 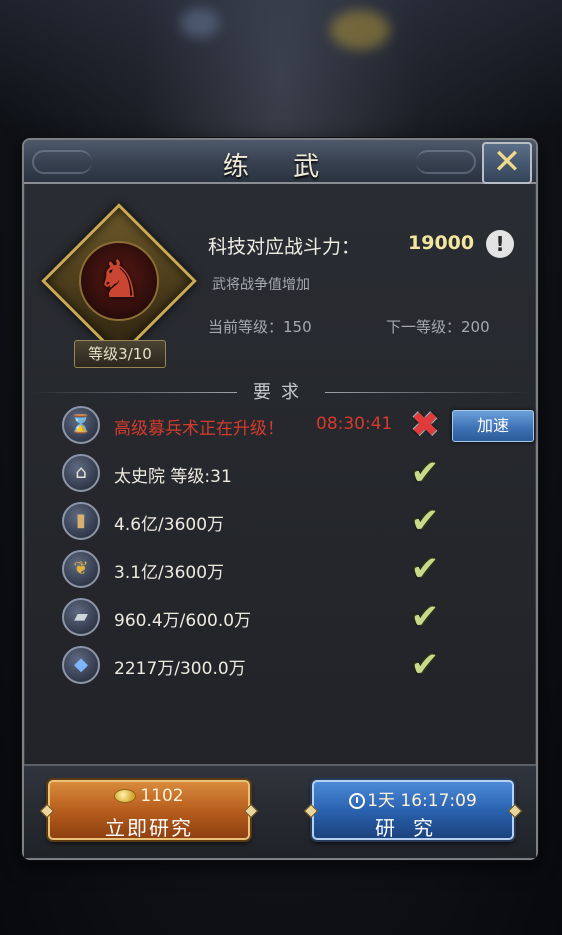 I want to click on dialog-title: 练 武, so click(x=280, y=167).